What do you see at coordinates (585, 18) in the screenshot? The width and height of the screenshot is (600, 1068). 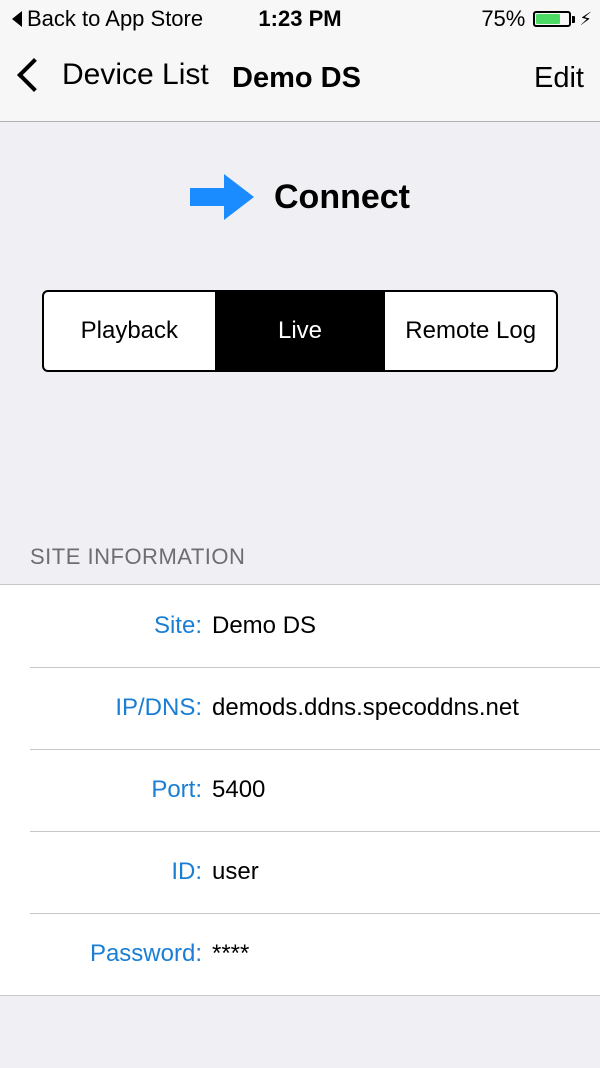 I see `charging-bolt-icon: ⚡︎` at bounding box center [585, 18].